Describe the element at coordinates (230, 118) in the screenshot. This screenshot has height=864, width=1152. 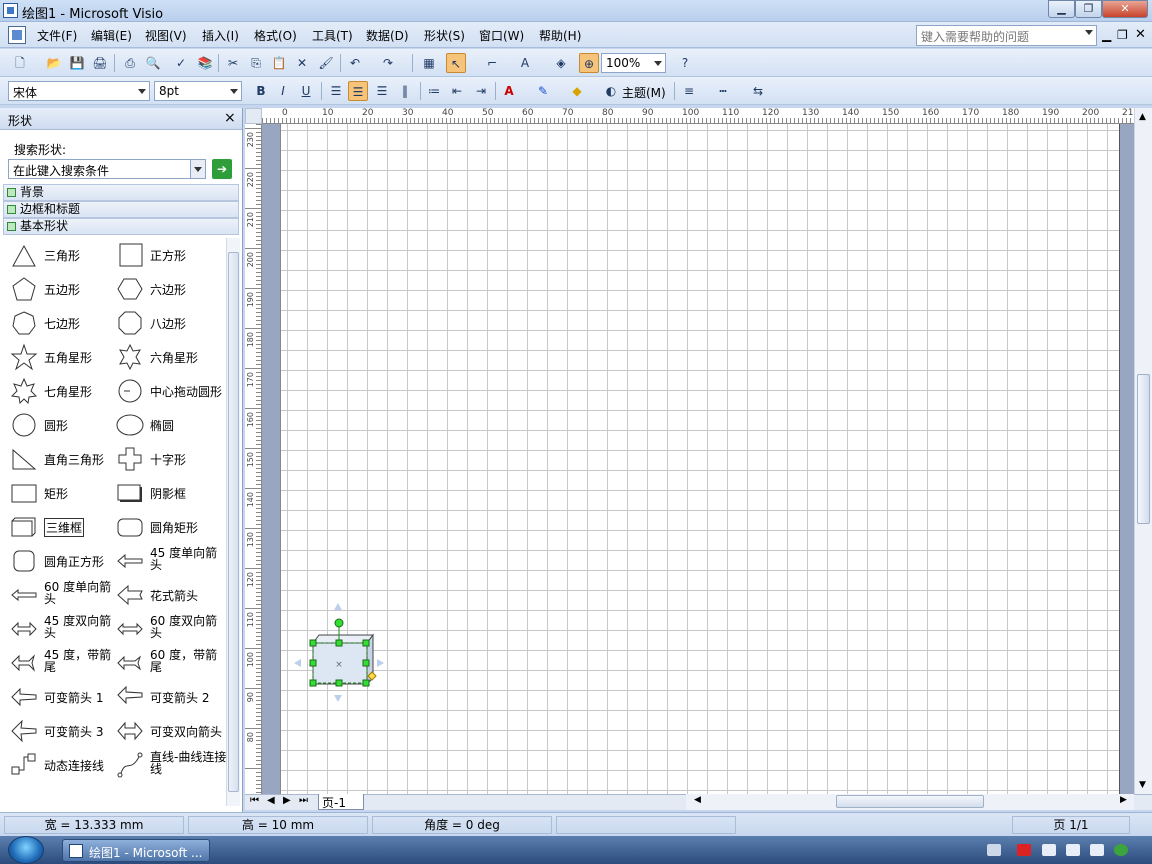
I see `close-icon: ×` at that location.